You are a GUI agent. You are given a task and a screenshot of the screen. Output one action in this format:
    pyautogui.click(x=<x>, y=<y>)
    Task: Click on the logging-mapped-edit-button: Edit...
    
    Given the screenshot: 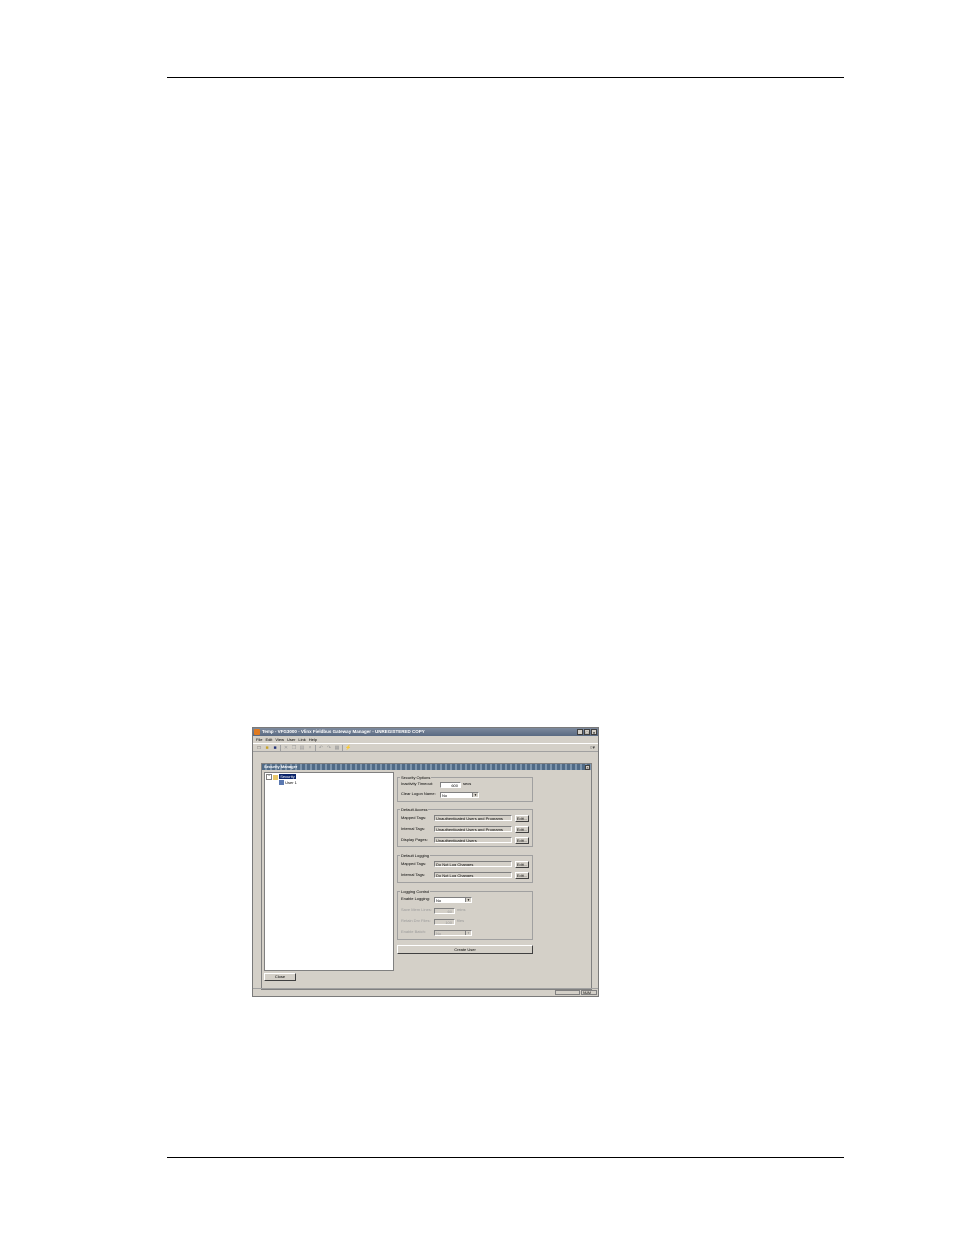 What is the action you would take?
    pyautogui.click(x=522, y=864)
    